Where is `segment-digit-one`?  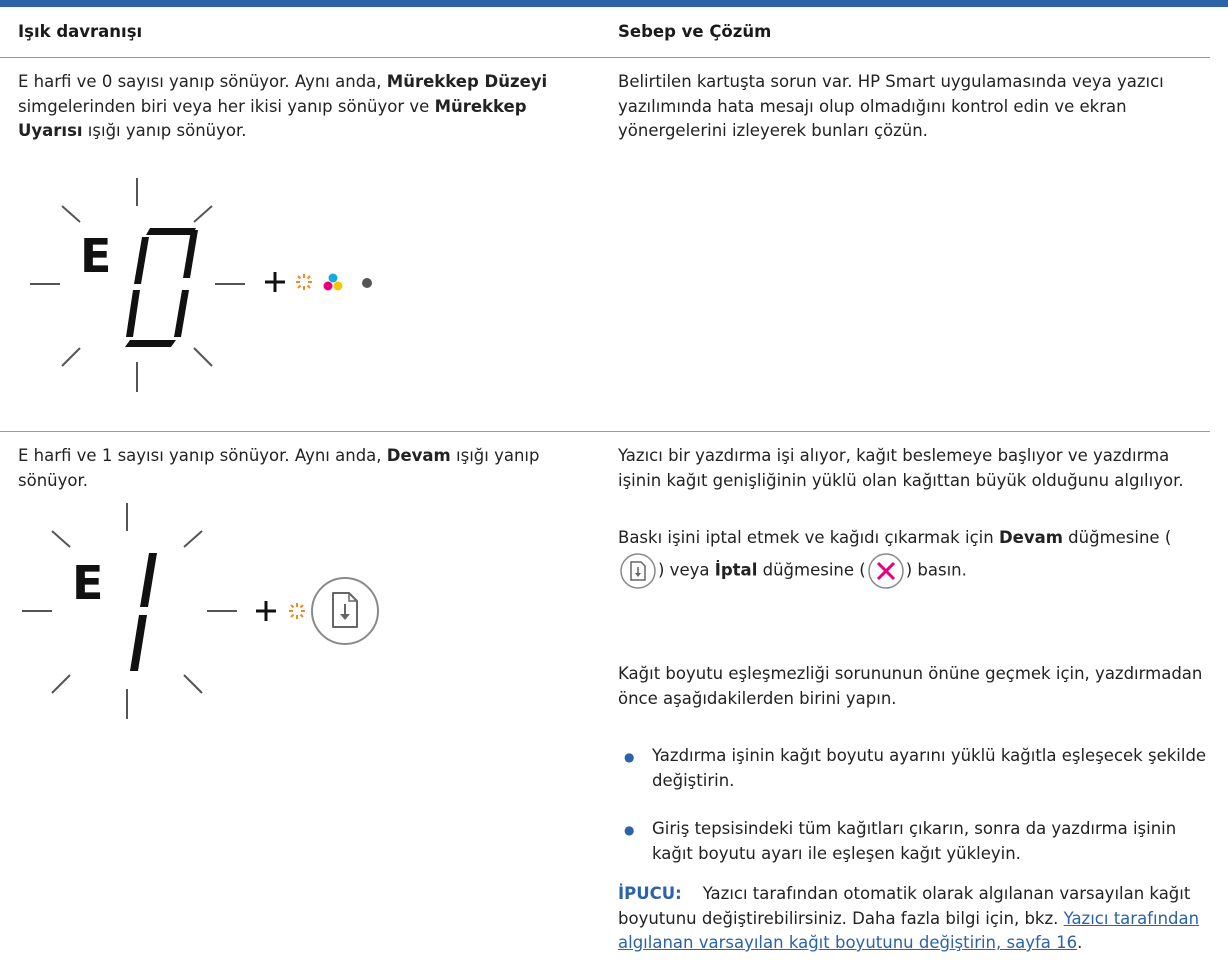
segment-digit-one is located at coordinates (143, 612).